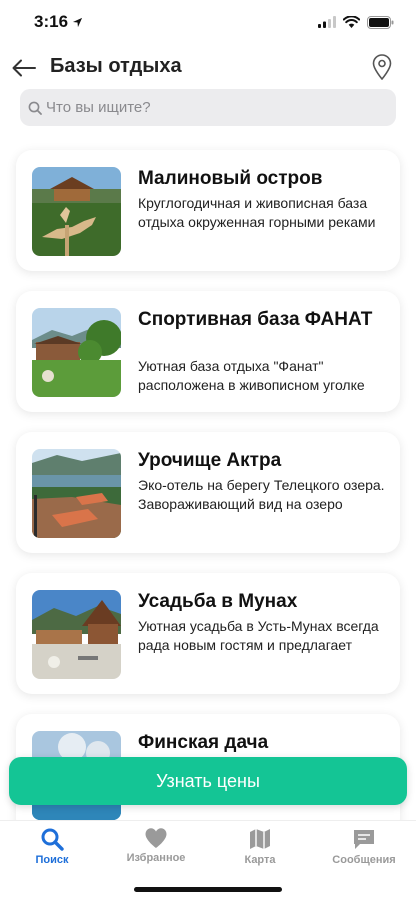 Image resolution: width=416 pixels, height=900 pixels. I want to click on tab-label: Избранное, so click(156, 858).